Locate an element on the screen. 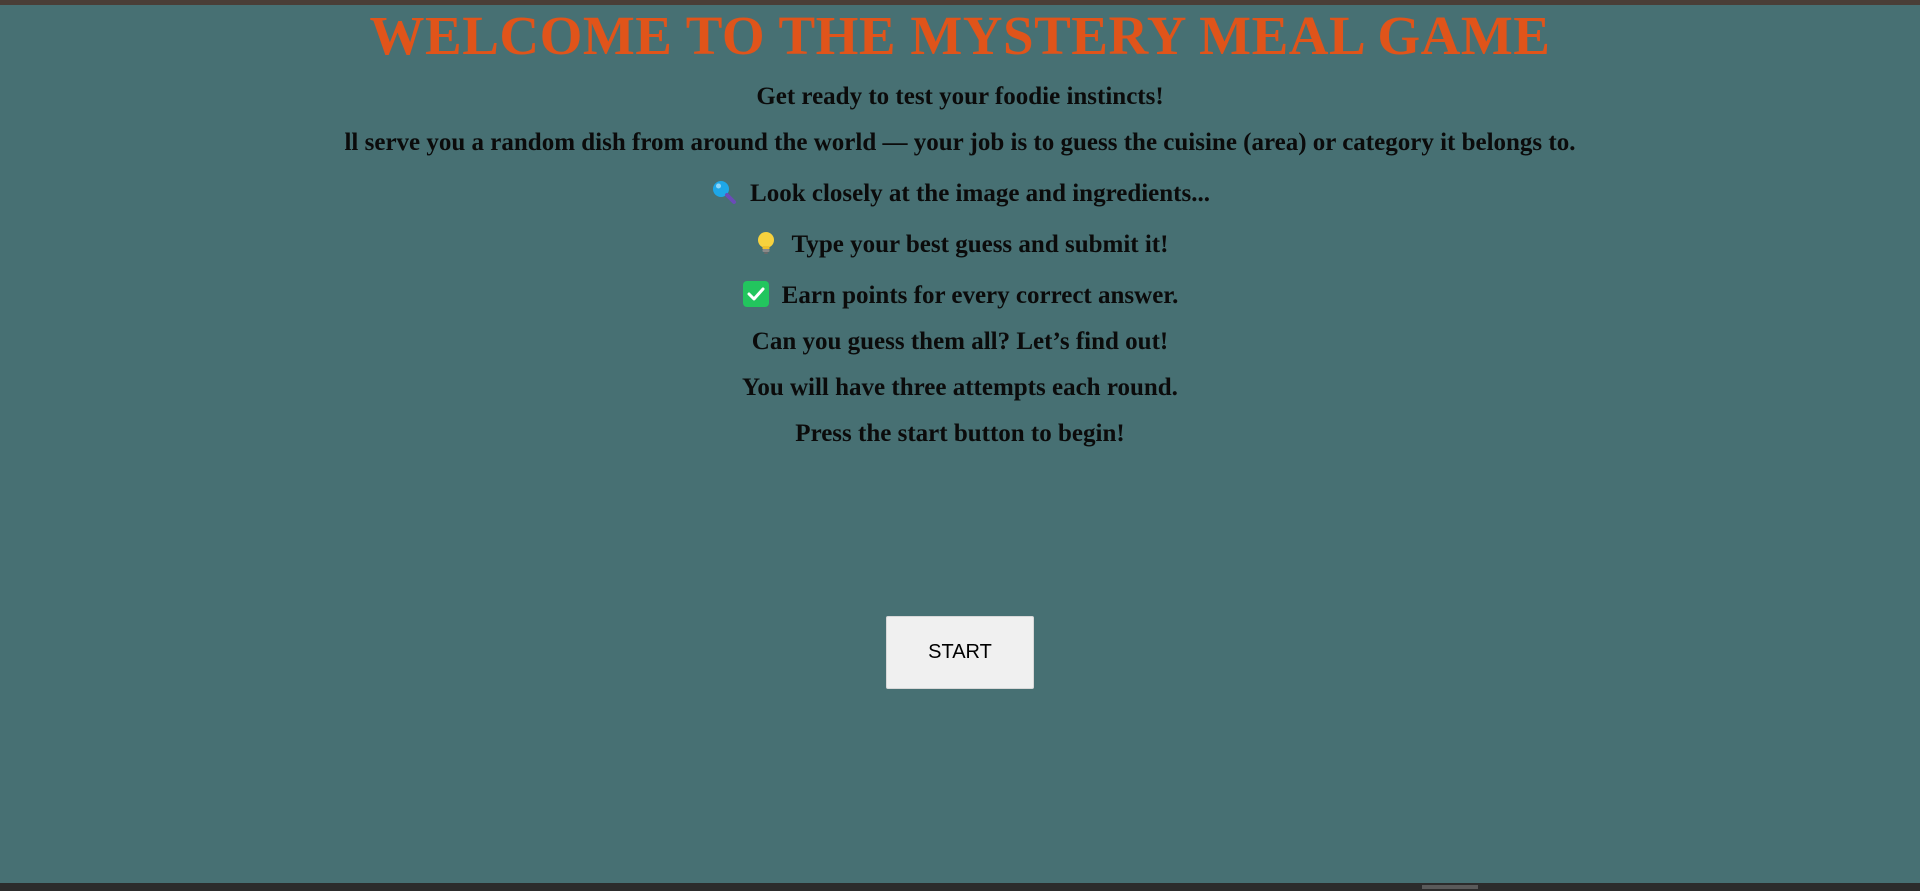 Image resolution: width=1920 pixels, height=891 pixels. attempts-text: You will have three attempts each round. is located at coordinates (960, 387).